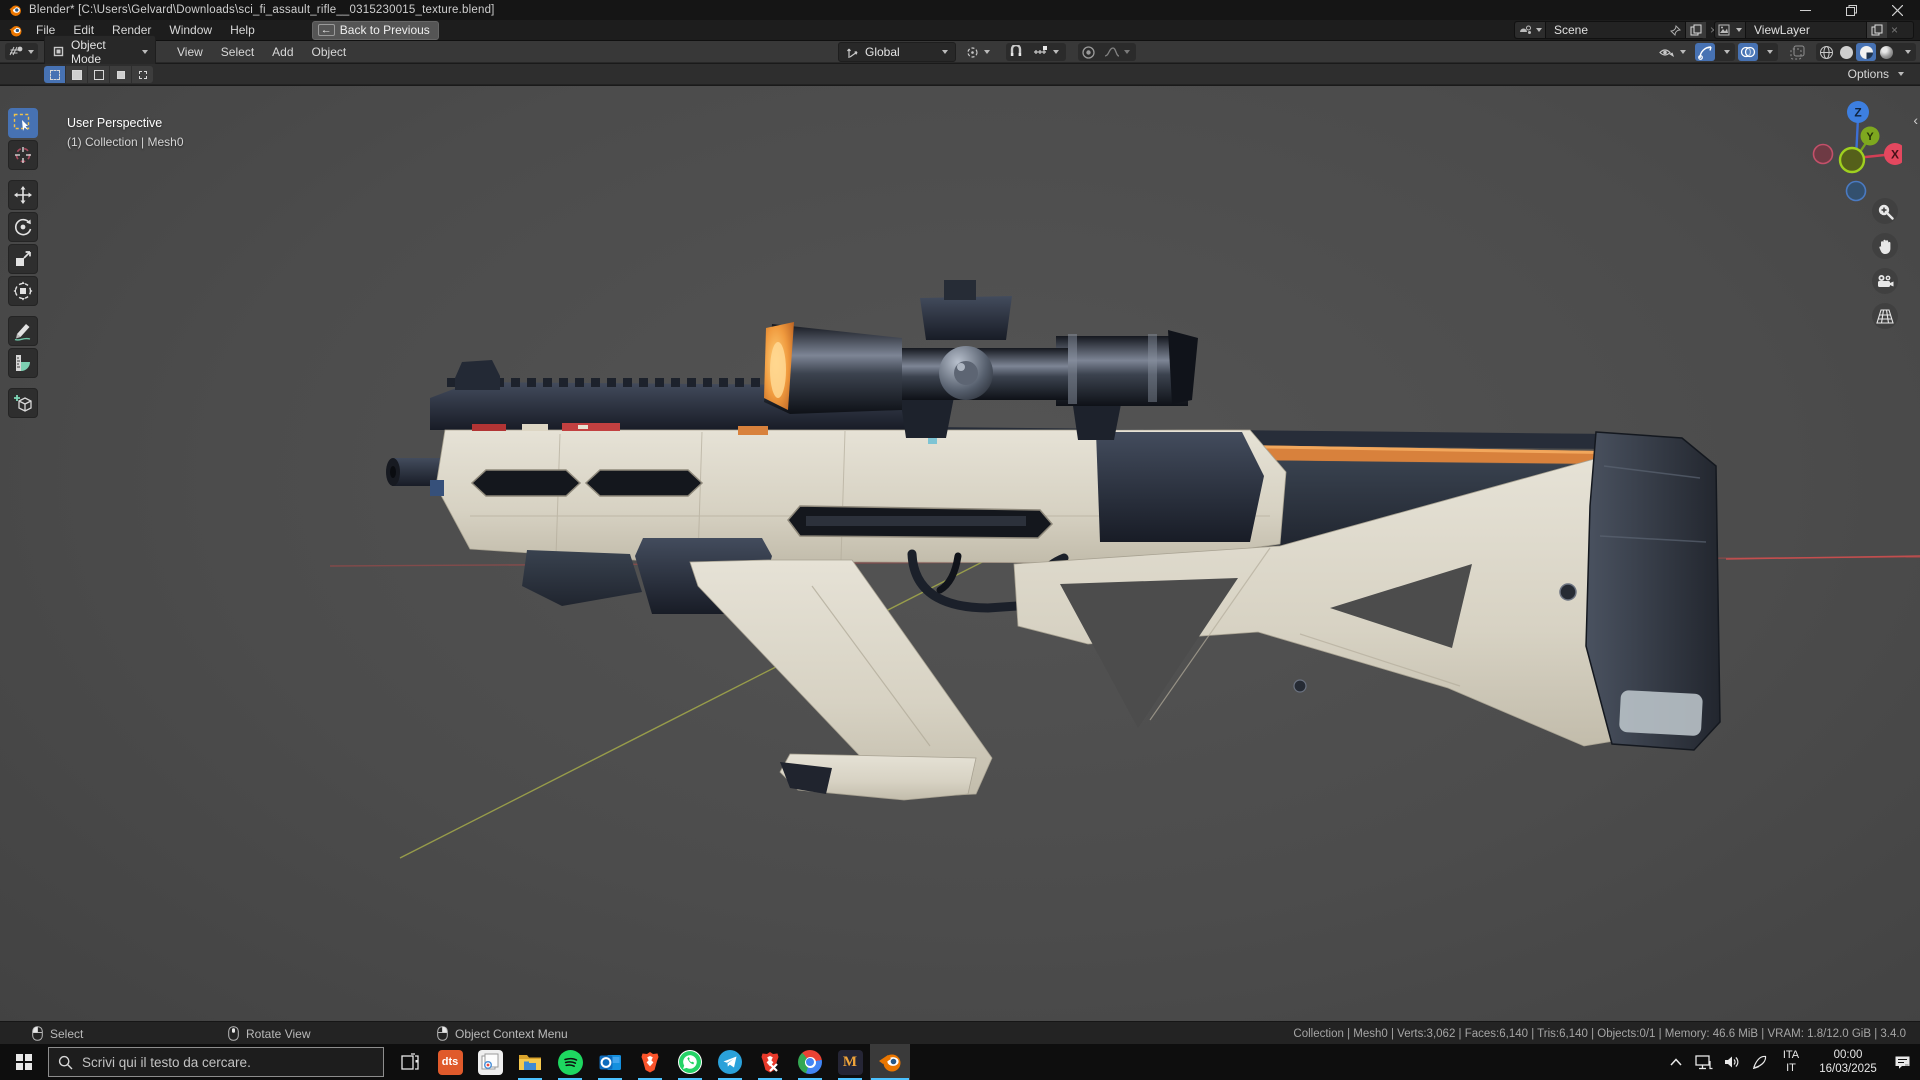 The image size is (1920, 1080). I want to click on menu-view: View, so click(190, 52).